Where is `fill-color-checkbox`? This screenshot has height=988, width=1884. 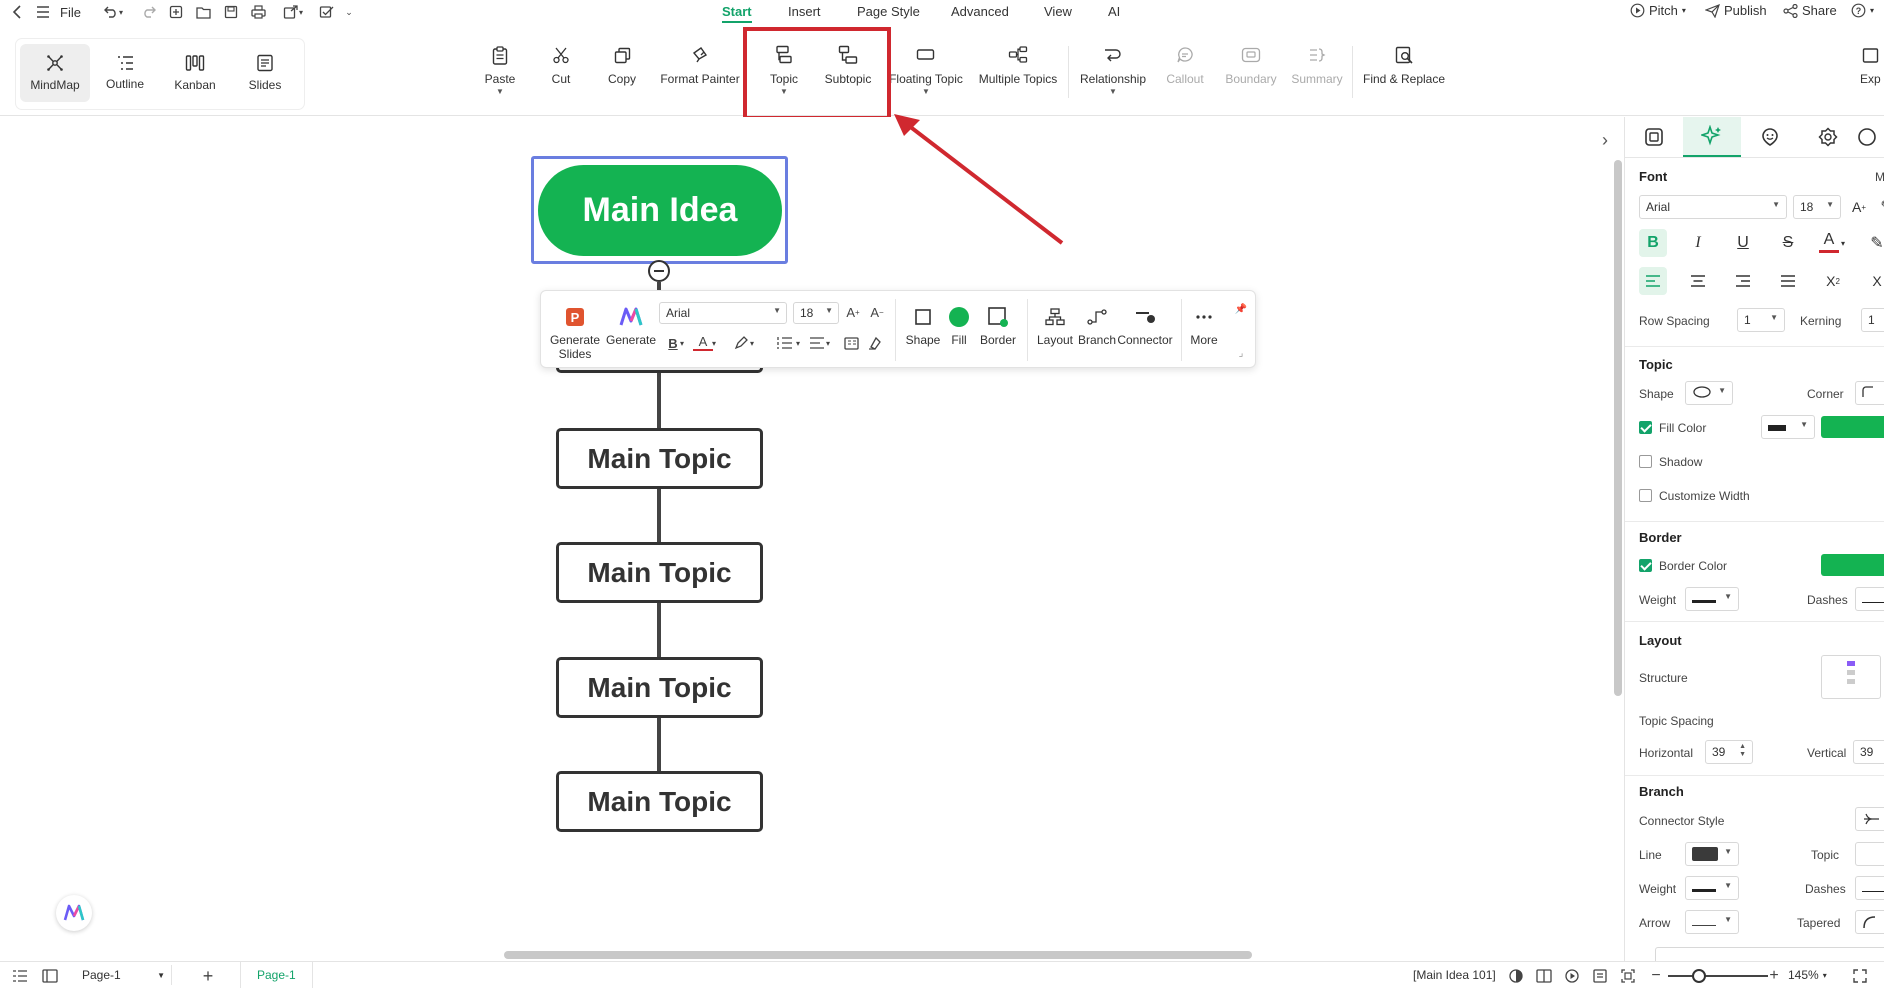 fill-color-checkbox is located at coordinates (1645, 427).